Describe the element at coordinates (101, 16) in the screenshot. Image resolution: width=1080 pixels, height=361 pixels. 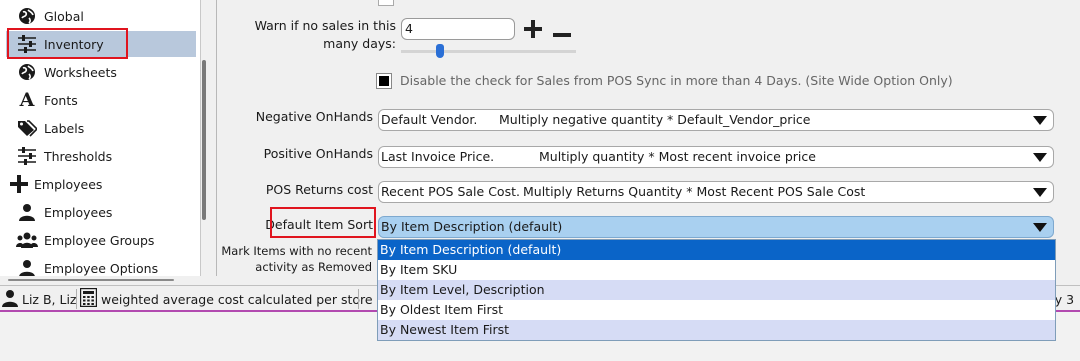
I see `sidebar-item-global: Global` at that location.